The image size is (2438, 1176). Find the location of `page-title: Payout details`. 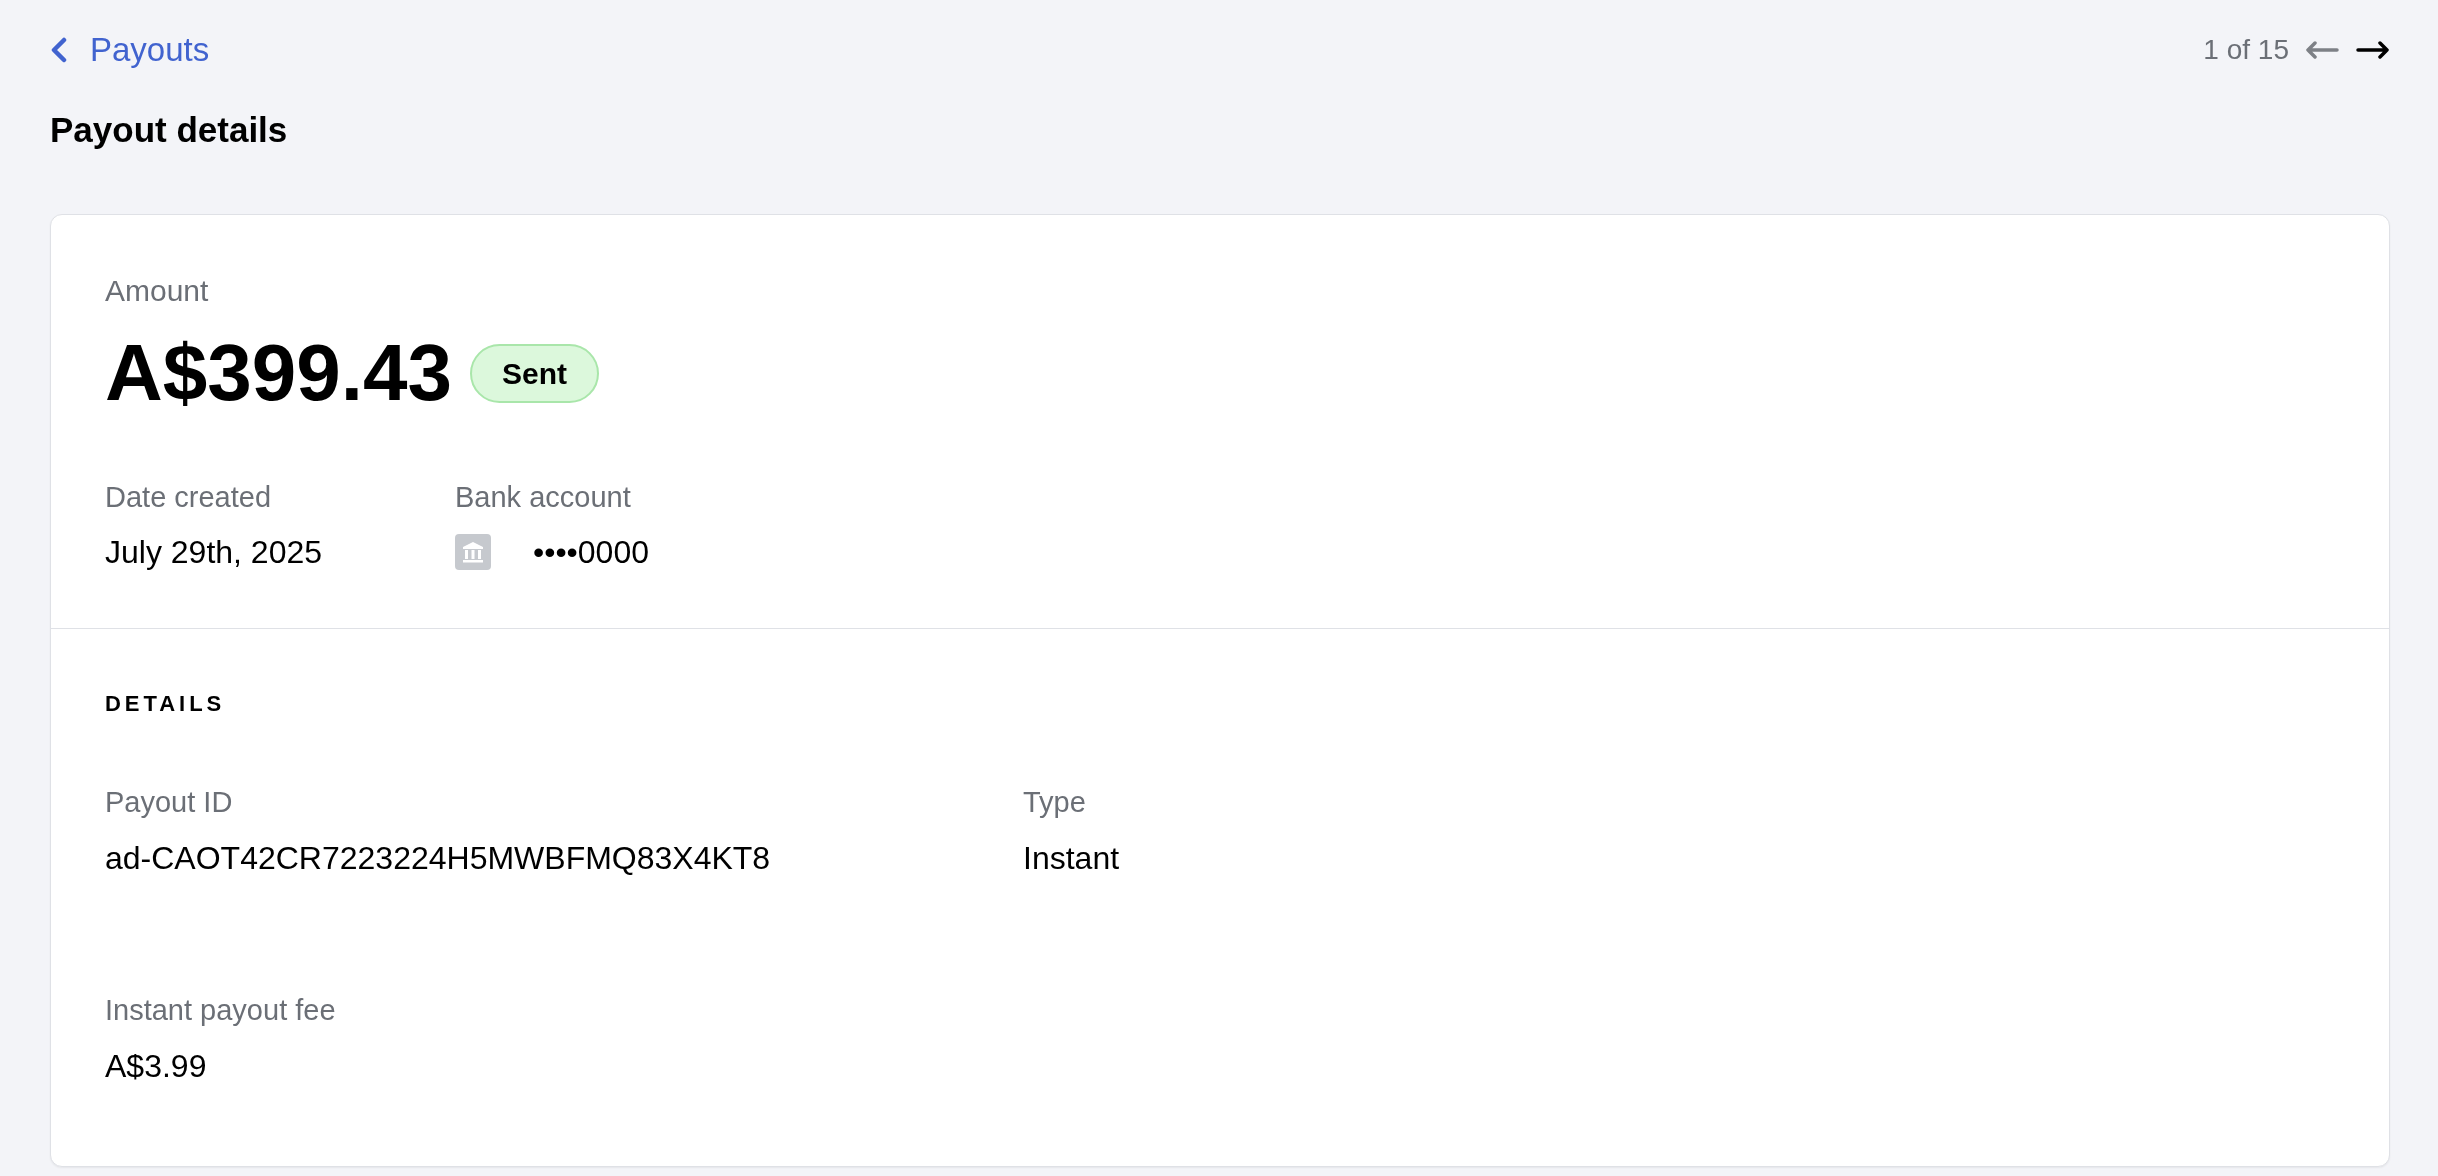

page-title: Payout details is located at coordinates (169, 130).